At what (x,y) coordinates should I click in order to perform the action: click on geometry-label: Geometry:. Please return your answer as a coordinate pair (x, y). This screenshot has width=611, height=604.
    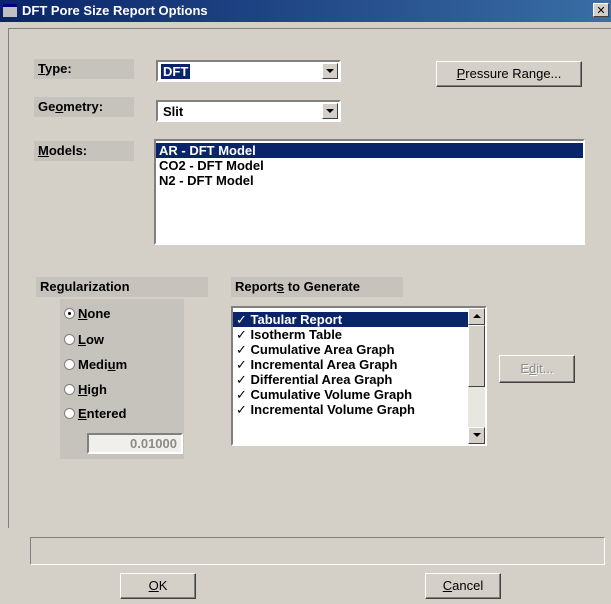
    Looking at the image, I should click on (84, 107).